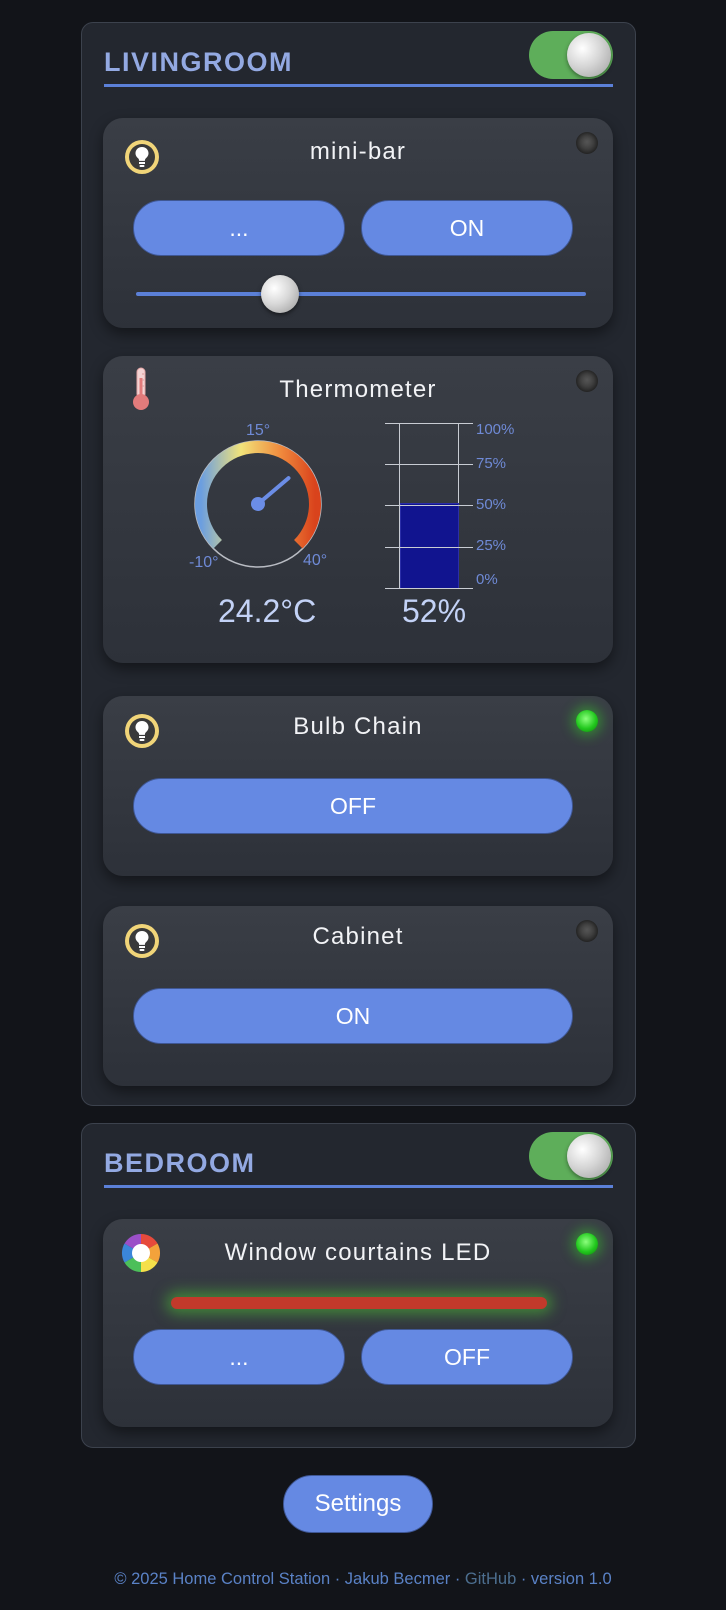 The height and width of the screenshot is (1610, 726). Describe the element at coordinates (180, 1163) in the screenshot. I see `room-title: BEDROOM` at that location.